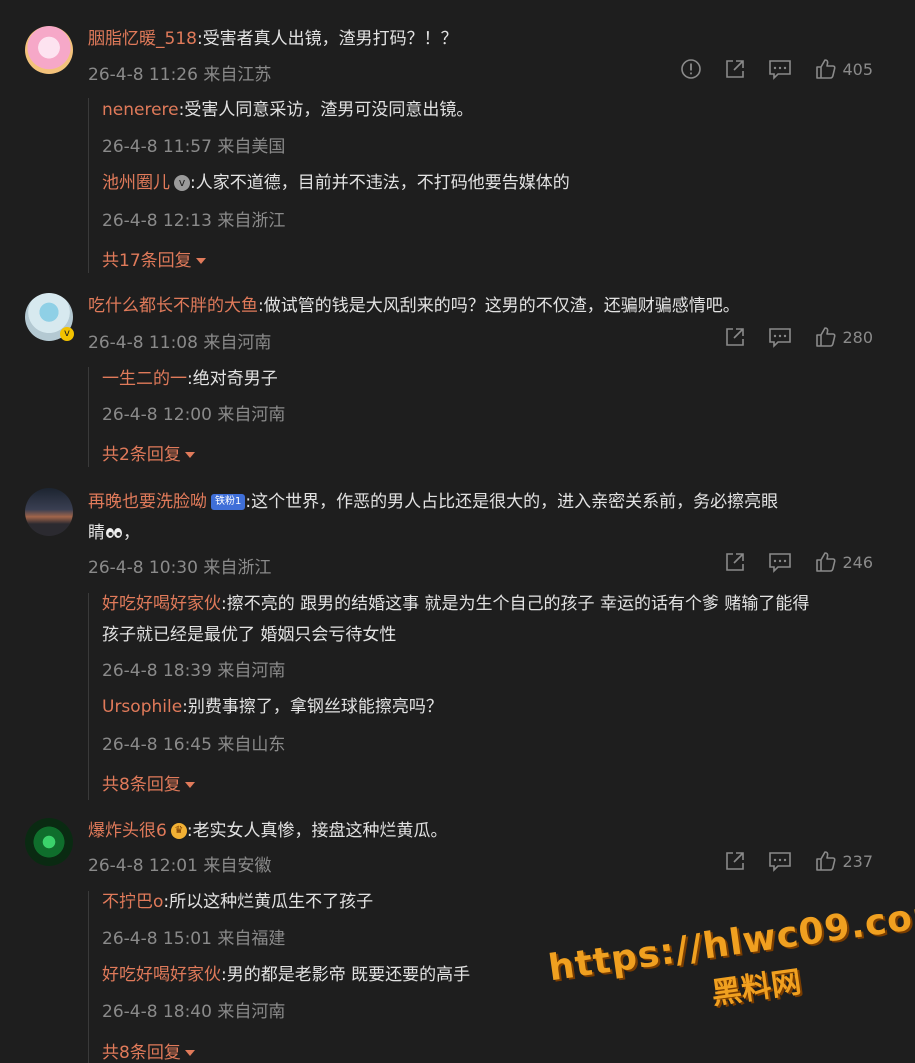  Describe the element at coordinates (147, 261) in the screenshot. I see `more-replies-label: 共17条回复` at that location.